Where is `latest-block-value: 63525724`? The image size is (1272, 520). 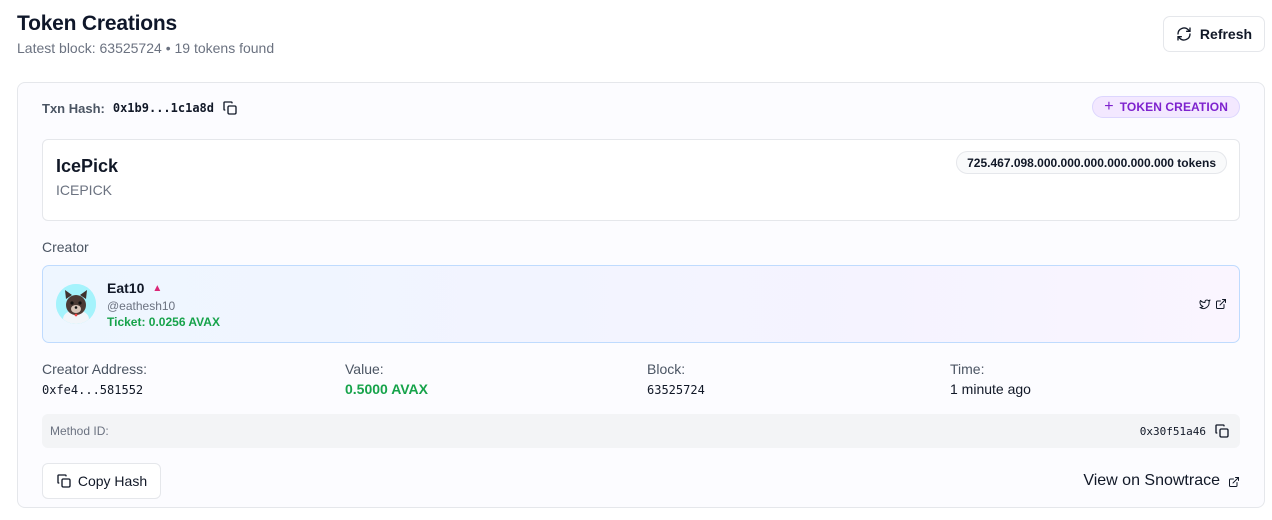
latest-block-value: 63525724 is located at coordinates (130, 48).